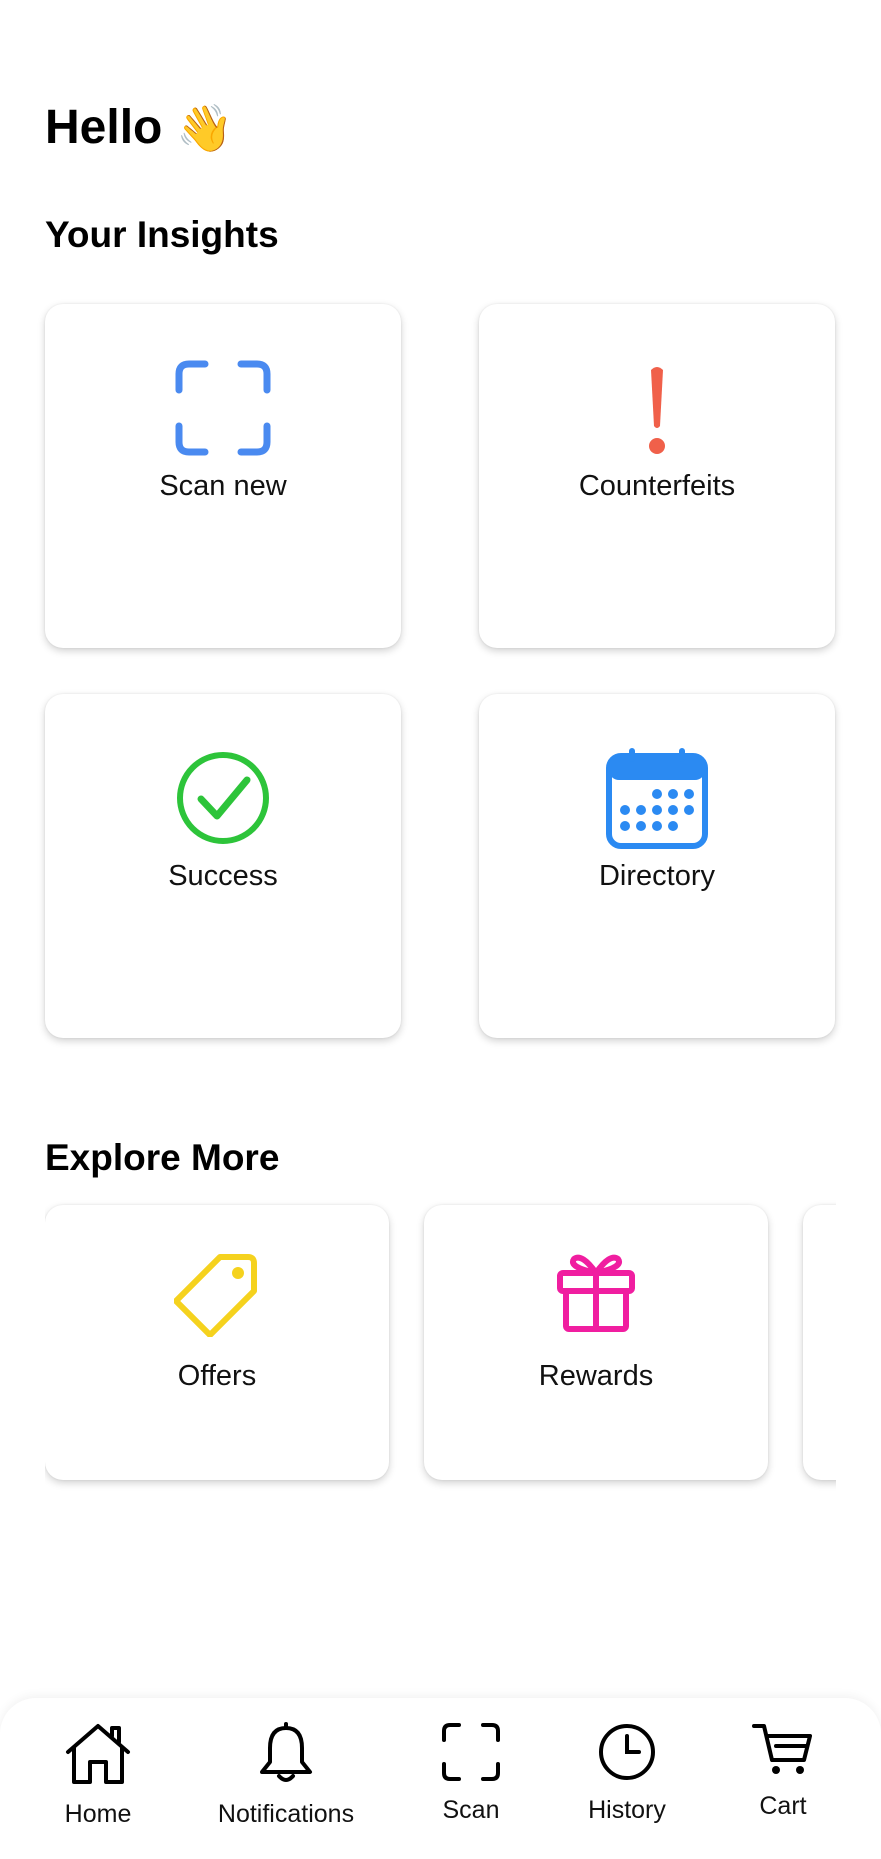  Describe the element at coordinates (104, 127) in the screenshot. I see `greeting-text: Hello` at that location.